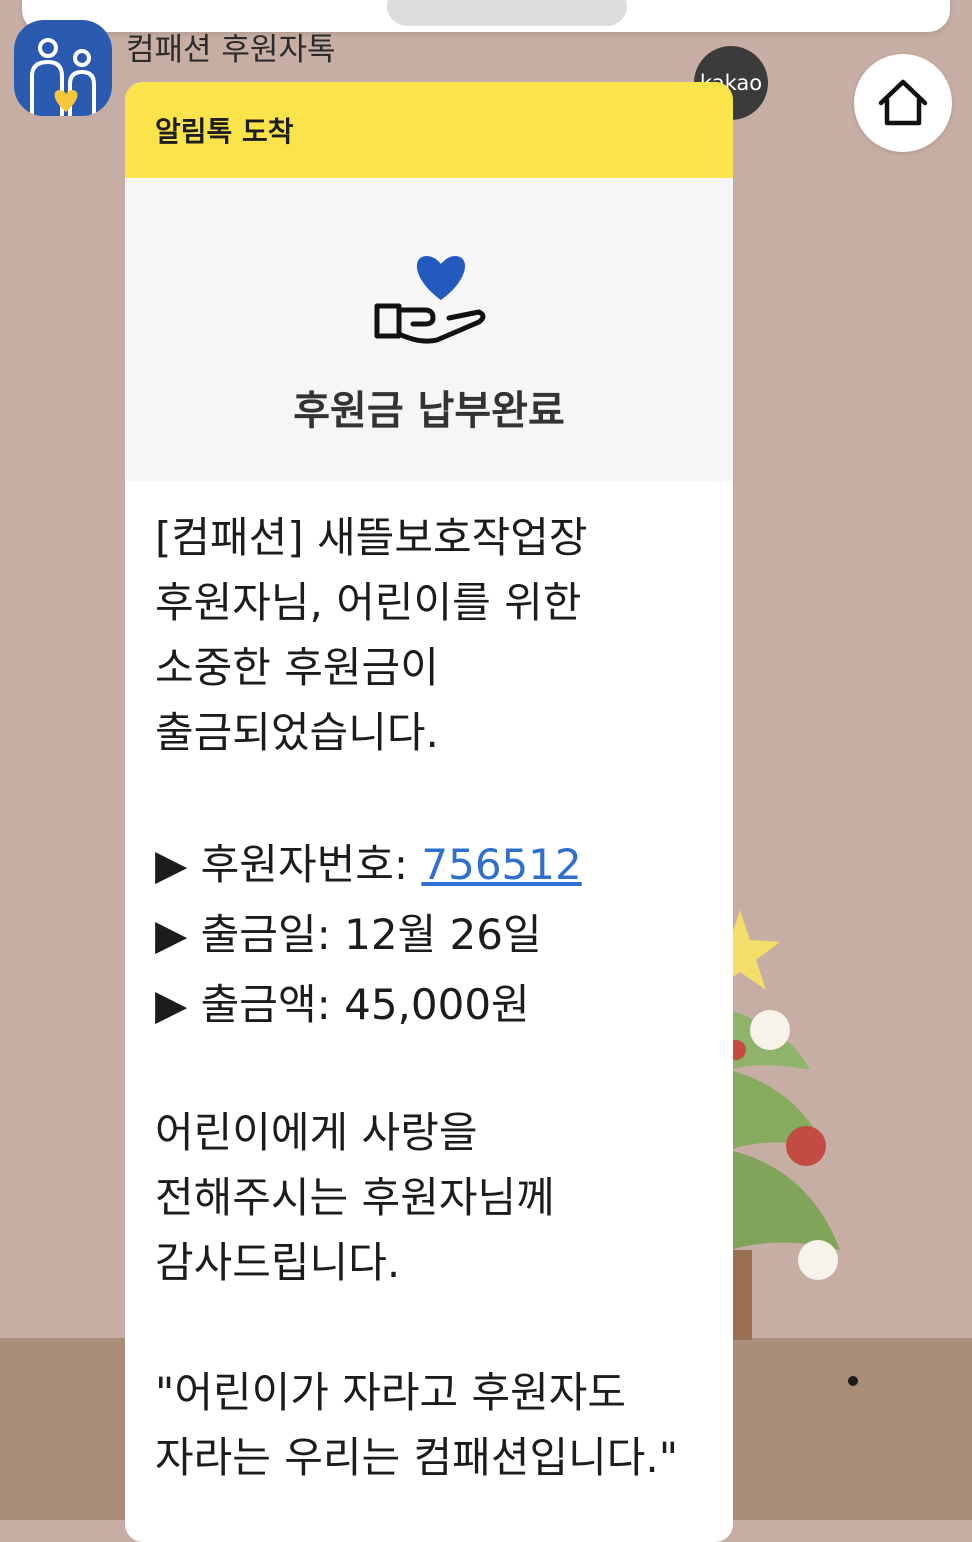 This screenshot has height=1542, width=972. I want to click on message-hero: 후원금 납부완료, so click(429, 329).